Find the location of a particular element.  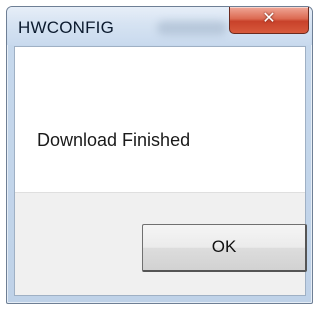

title-bar-glass is located at coordinates (192, 28).